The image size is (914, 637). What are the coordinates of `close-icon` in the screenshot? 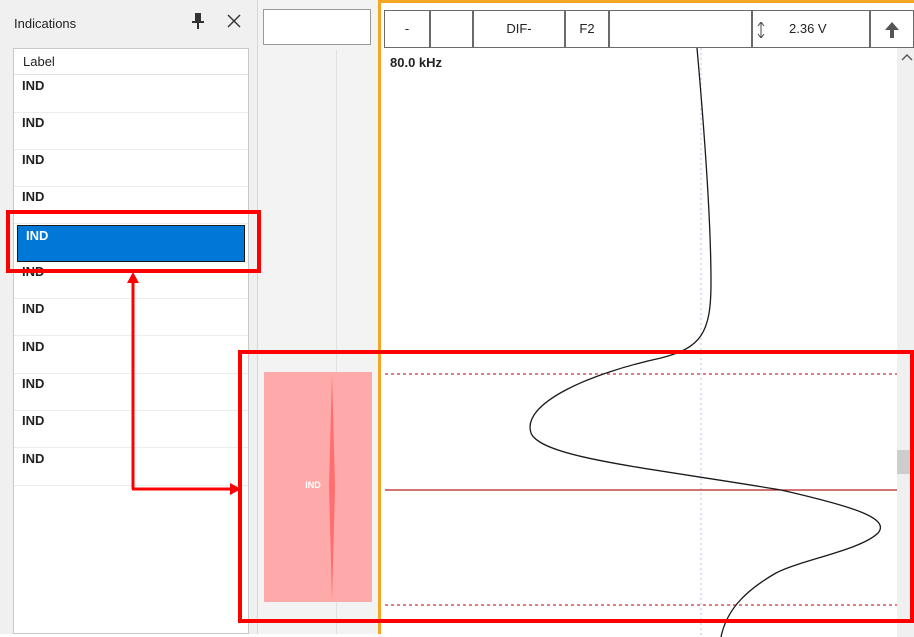 It's located at (234, 21).